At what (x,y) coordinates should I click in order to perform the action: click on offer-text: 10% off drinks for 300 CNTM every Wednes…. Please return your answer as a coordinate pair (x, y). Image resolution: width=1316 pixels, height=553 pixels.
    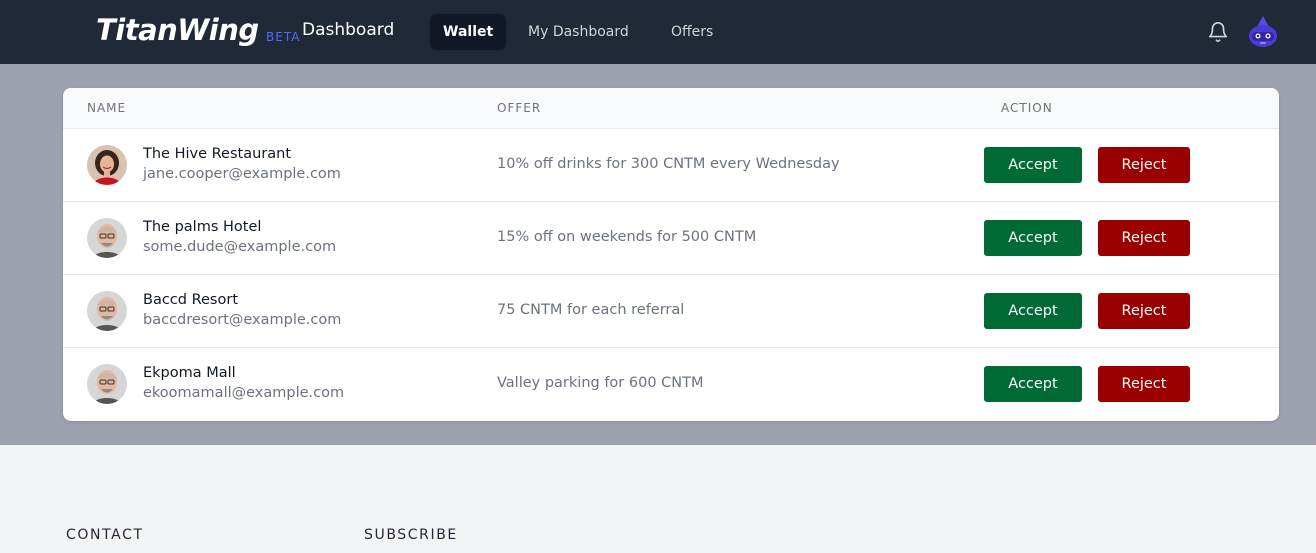
    Looking at the image, I should click on (668, 164).